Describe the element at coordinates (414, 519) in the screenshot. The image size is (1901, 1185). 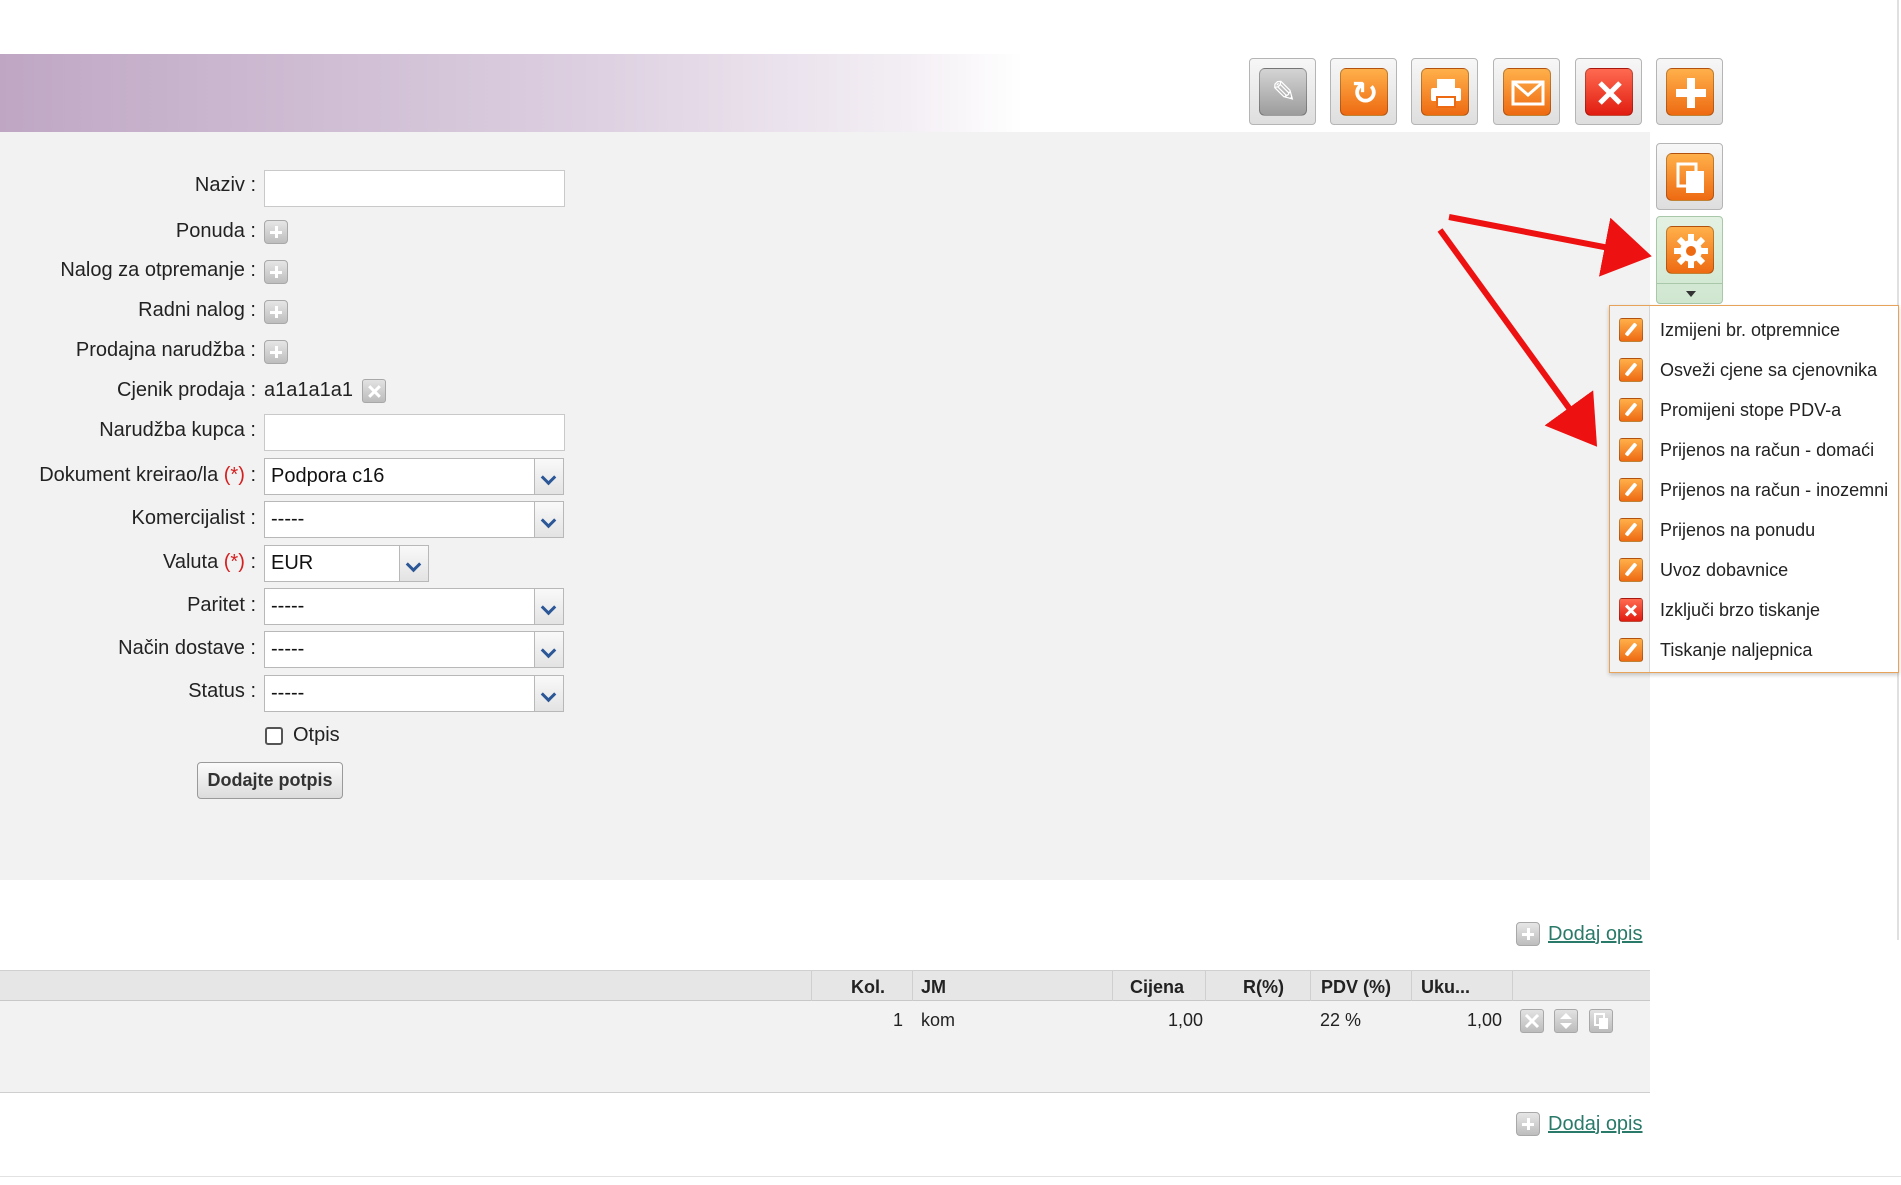
I see `komercijalist-select: -----` at that location.